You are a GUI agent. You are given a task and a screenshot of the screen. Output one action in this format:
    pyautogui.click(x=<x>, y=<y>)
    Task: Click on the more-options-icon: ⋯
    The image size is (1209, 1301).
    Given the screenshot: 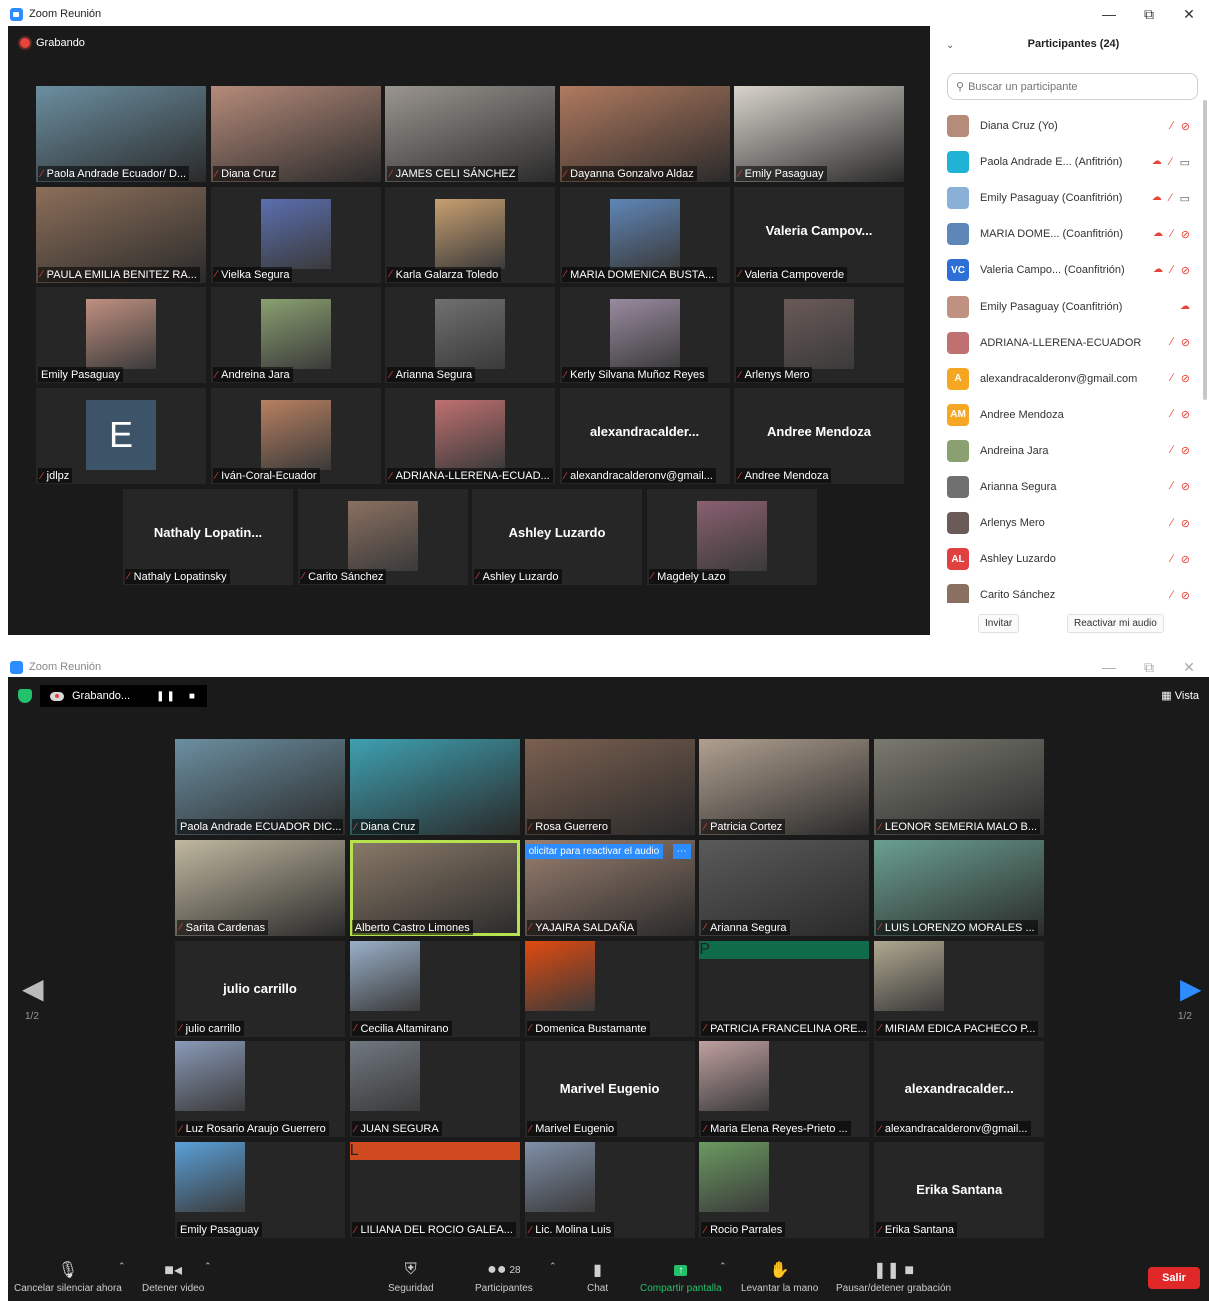 What is the action you would take?
    pyautogui.click(x=681, y=851)
    